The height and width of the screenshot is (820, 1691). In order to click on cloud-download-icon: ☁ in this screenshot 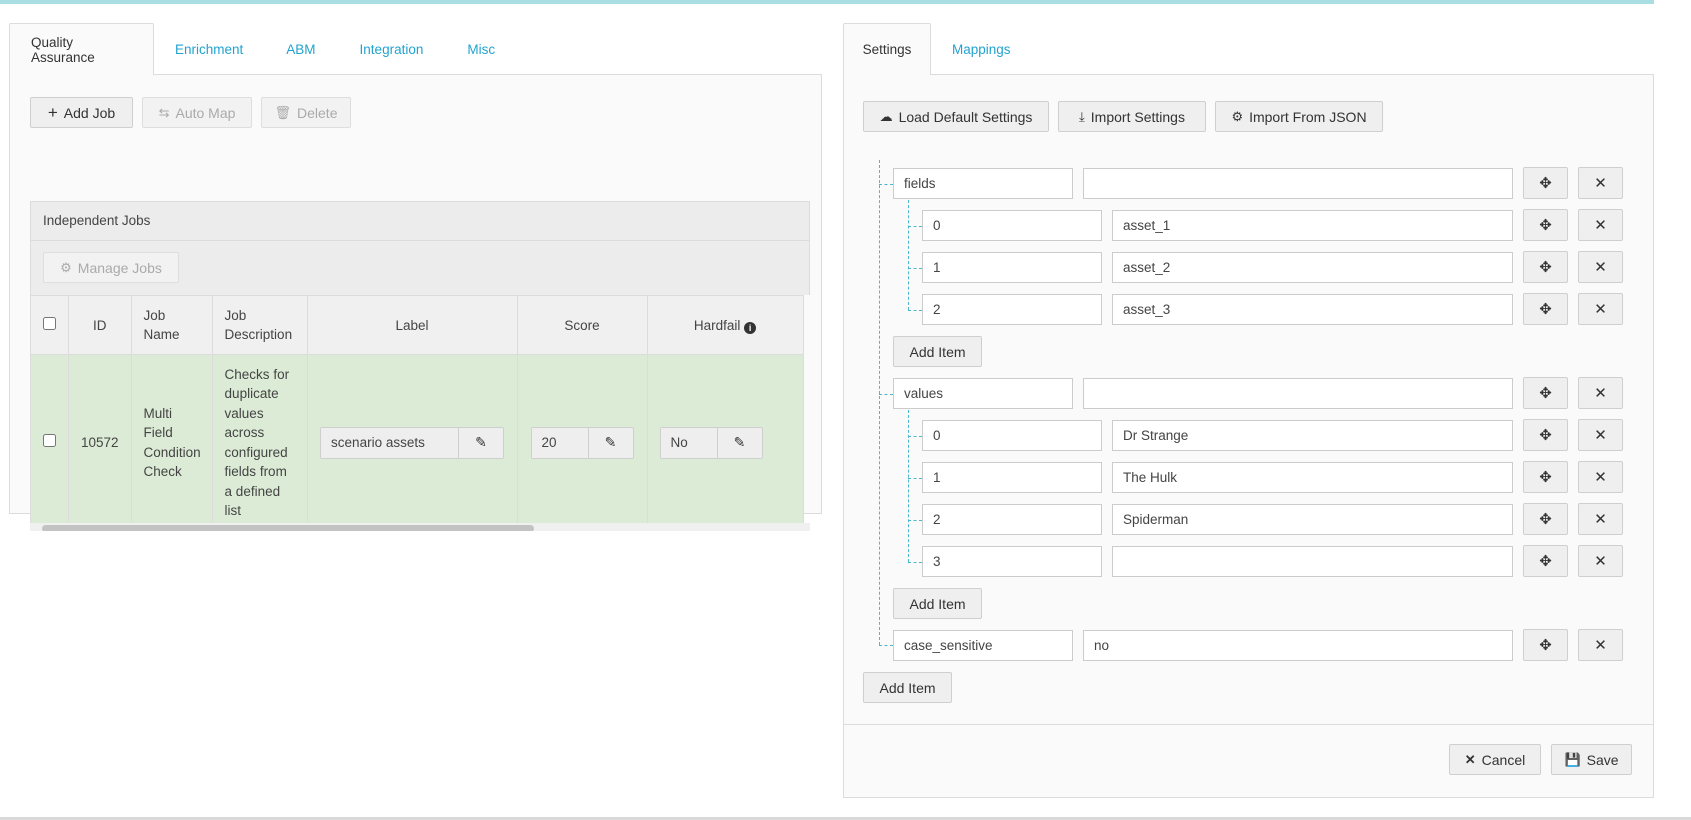, I will do `click(886, 116)`.